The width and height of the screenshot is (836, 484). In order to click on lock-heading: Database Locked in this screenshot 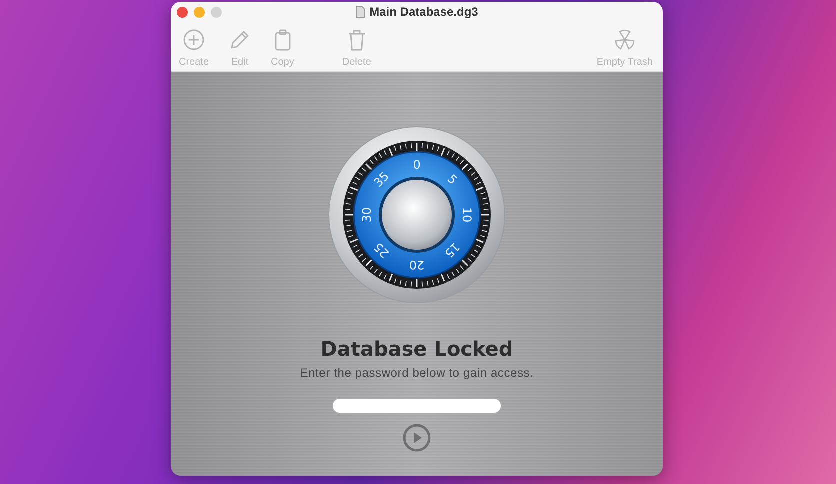, I will do `click(417, 349)`.